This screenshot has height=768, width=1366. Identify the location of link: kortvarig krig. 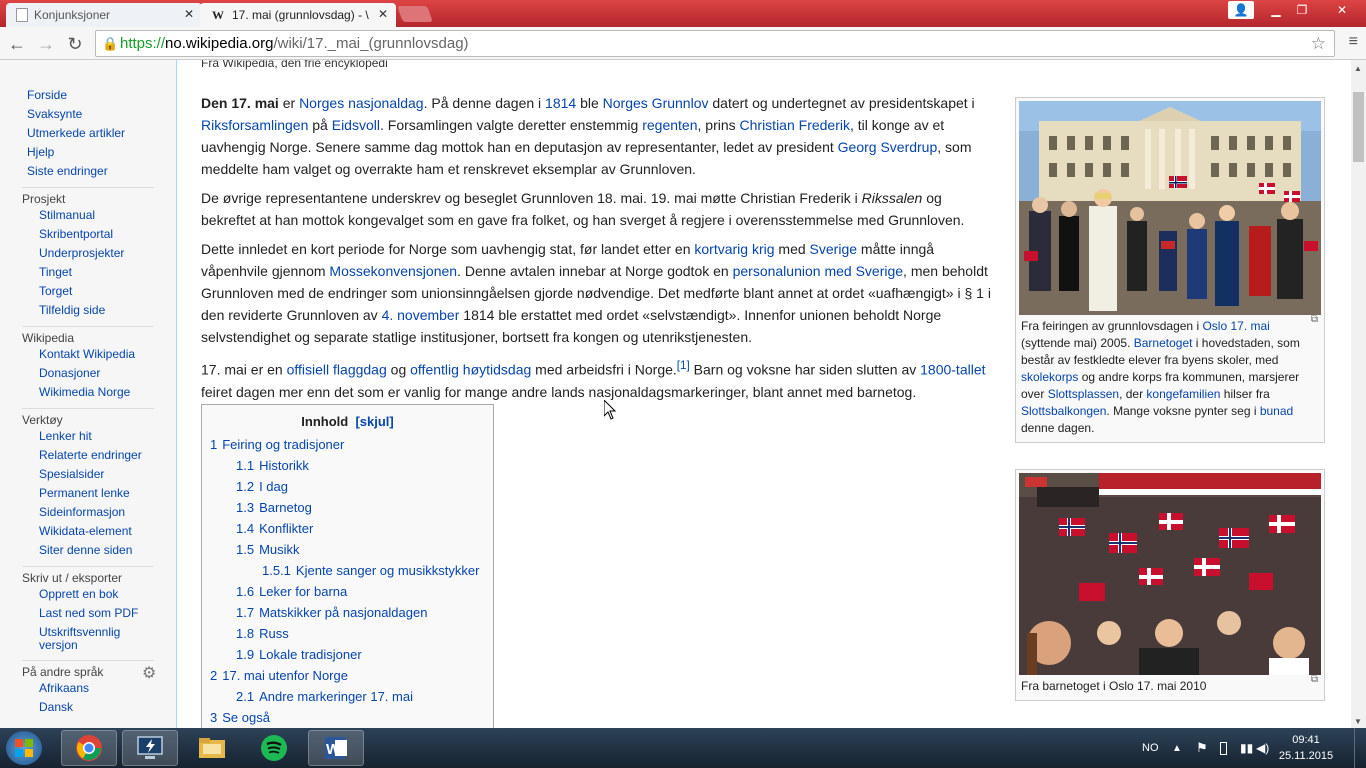
(734, 249).